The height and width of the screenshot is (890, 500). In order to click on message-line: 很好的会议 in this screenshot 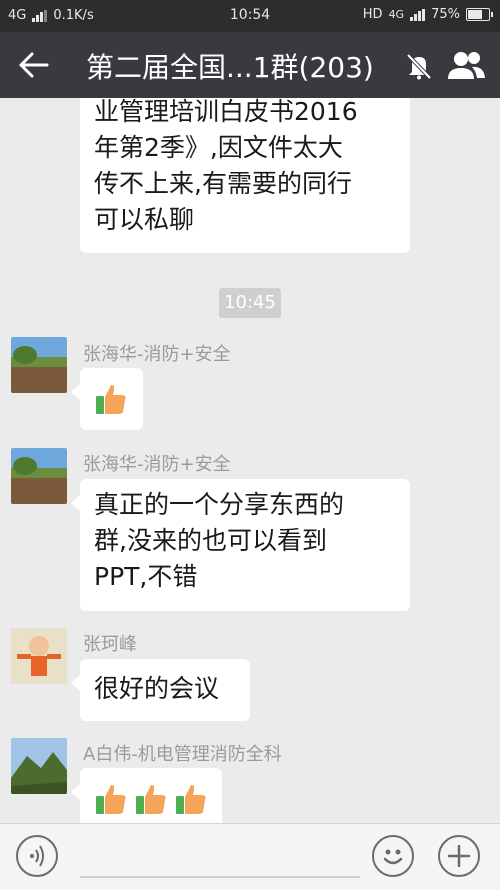, I will do `click(157, 688)`.